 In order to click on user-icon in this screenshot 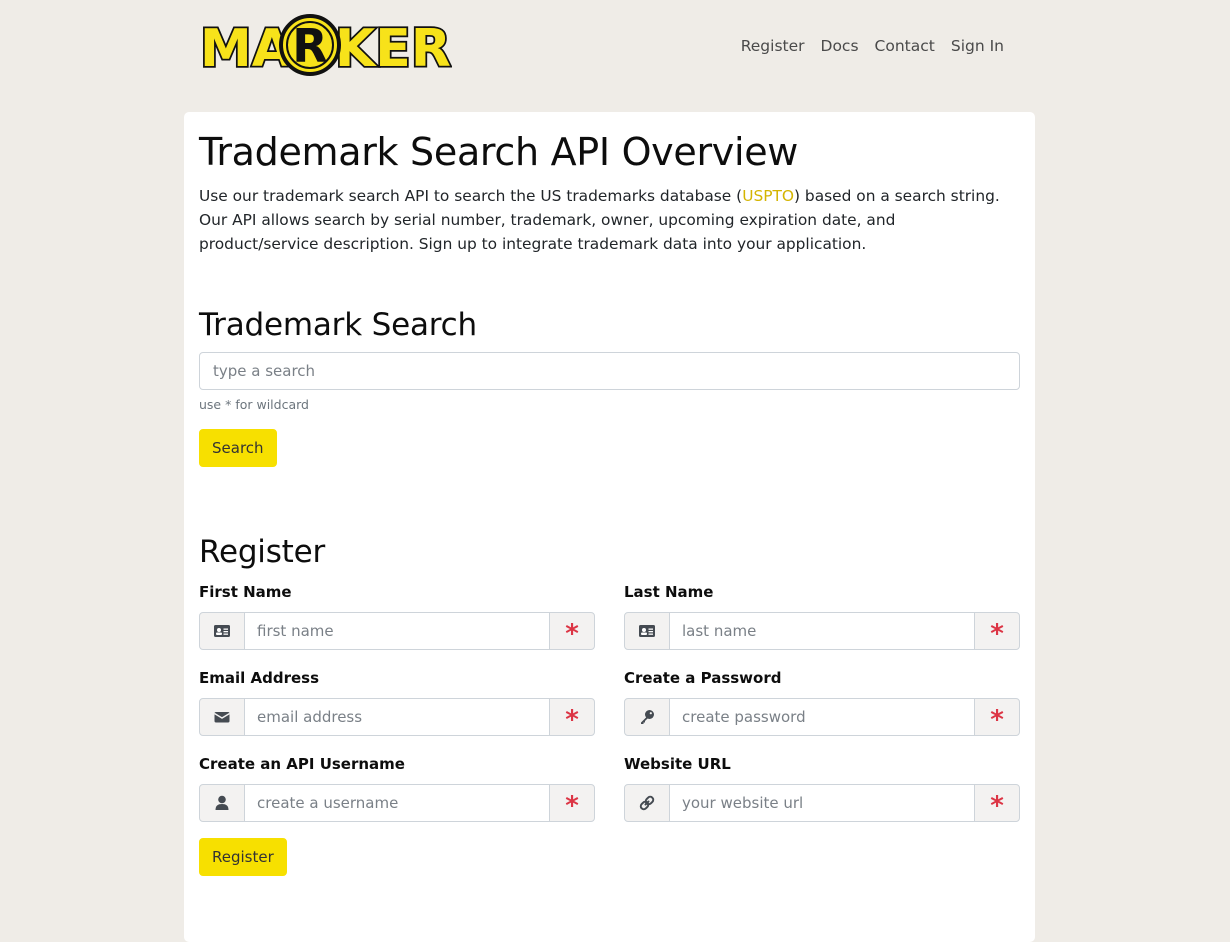, I will do `click(222, 803)`.